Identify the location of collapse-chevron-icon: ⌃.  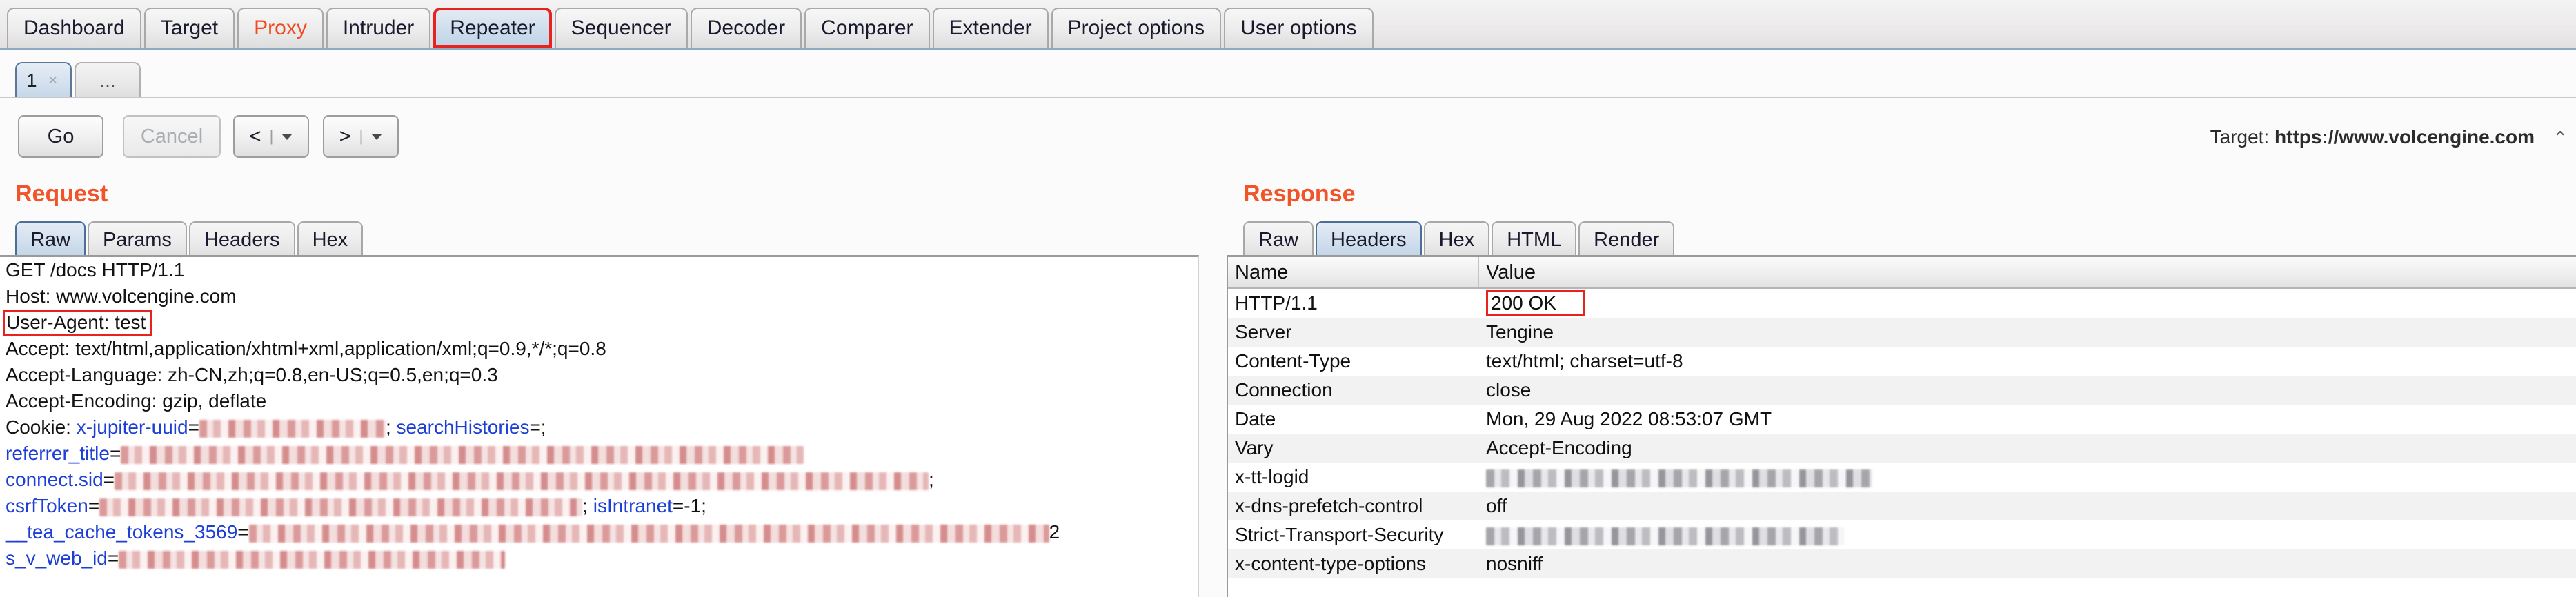
(2560, 138).